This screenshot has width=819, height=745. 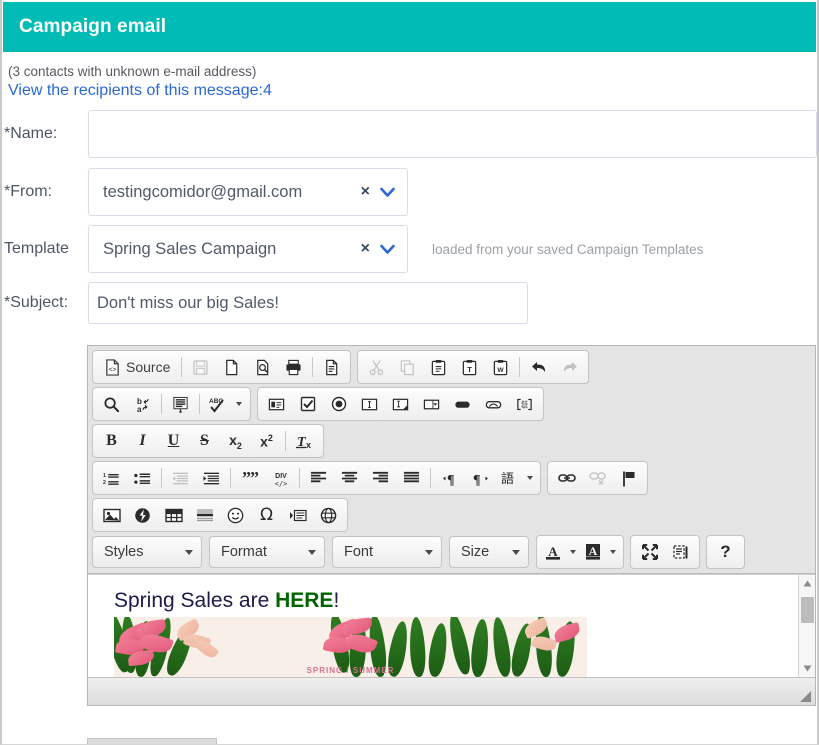 What do you see at coordinates (188, 302) in the screenshot?
I see `subject-value: Don't miss our big Sales!` at bounding box center [188, 302].